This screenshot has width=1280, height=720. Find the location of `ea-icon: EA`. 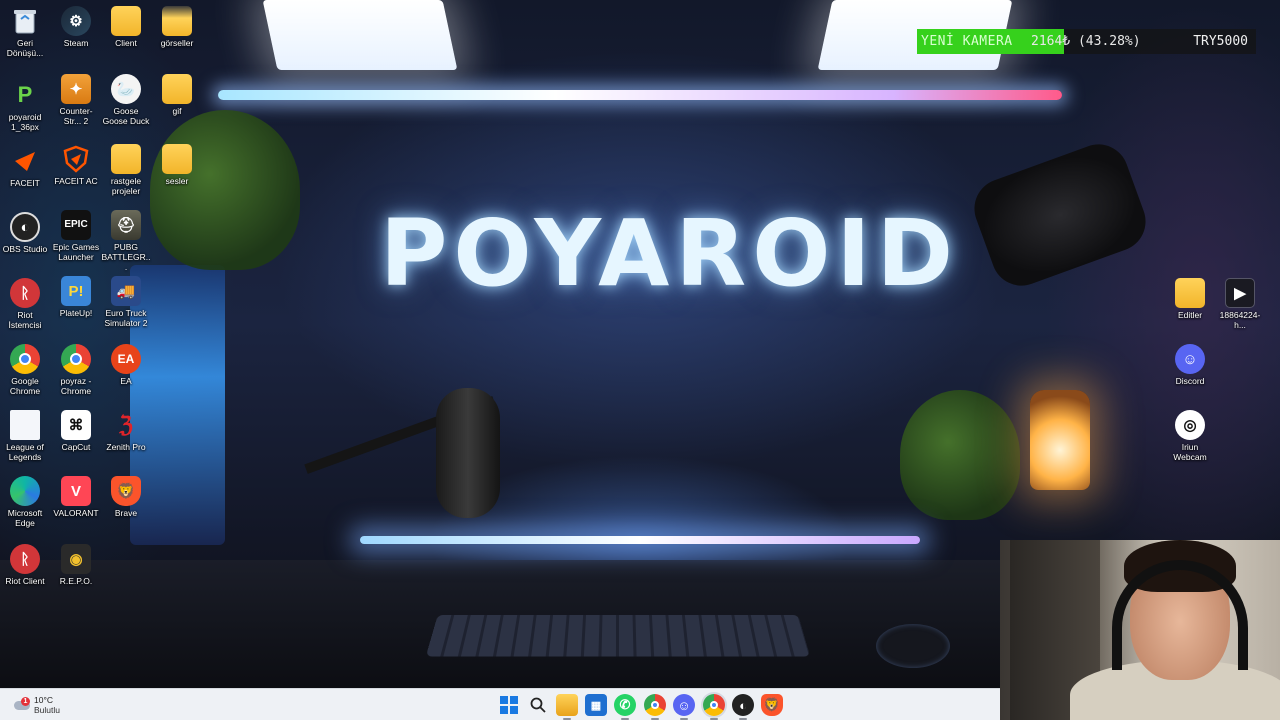

ea-icon: EA is located at coordinates (126, 359).